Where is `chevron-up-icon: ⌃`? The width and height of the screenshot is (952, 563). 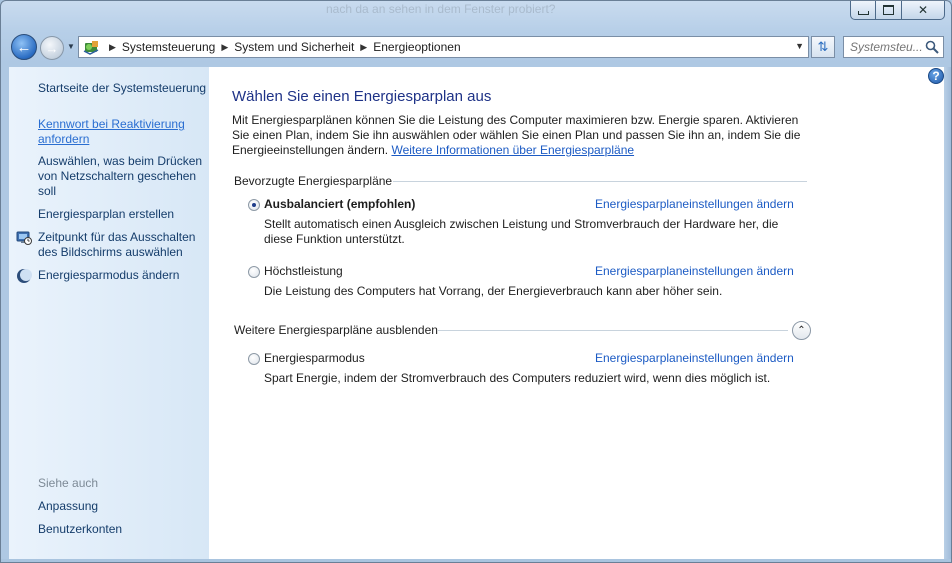
chevron-up-icon: ⌃ is located at coordinates (801, 330).